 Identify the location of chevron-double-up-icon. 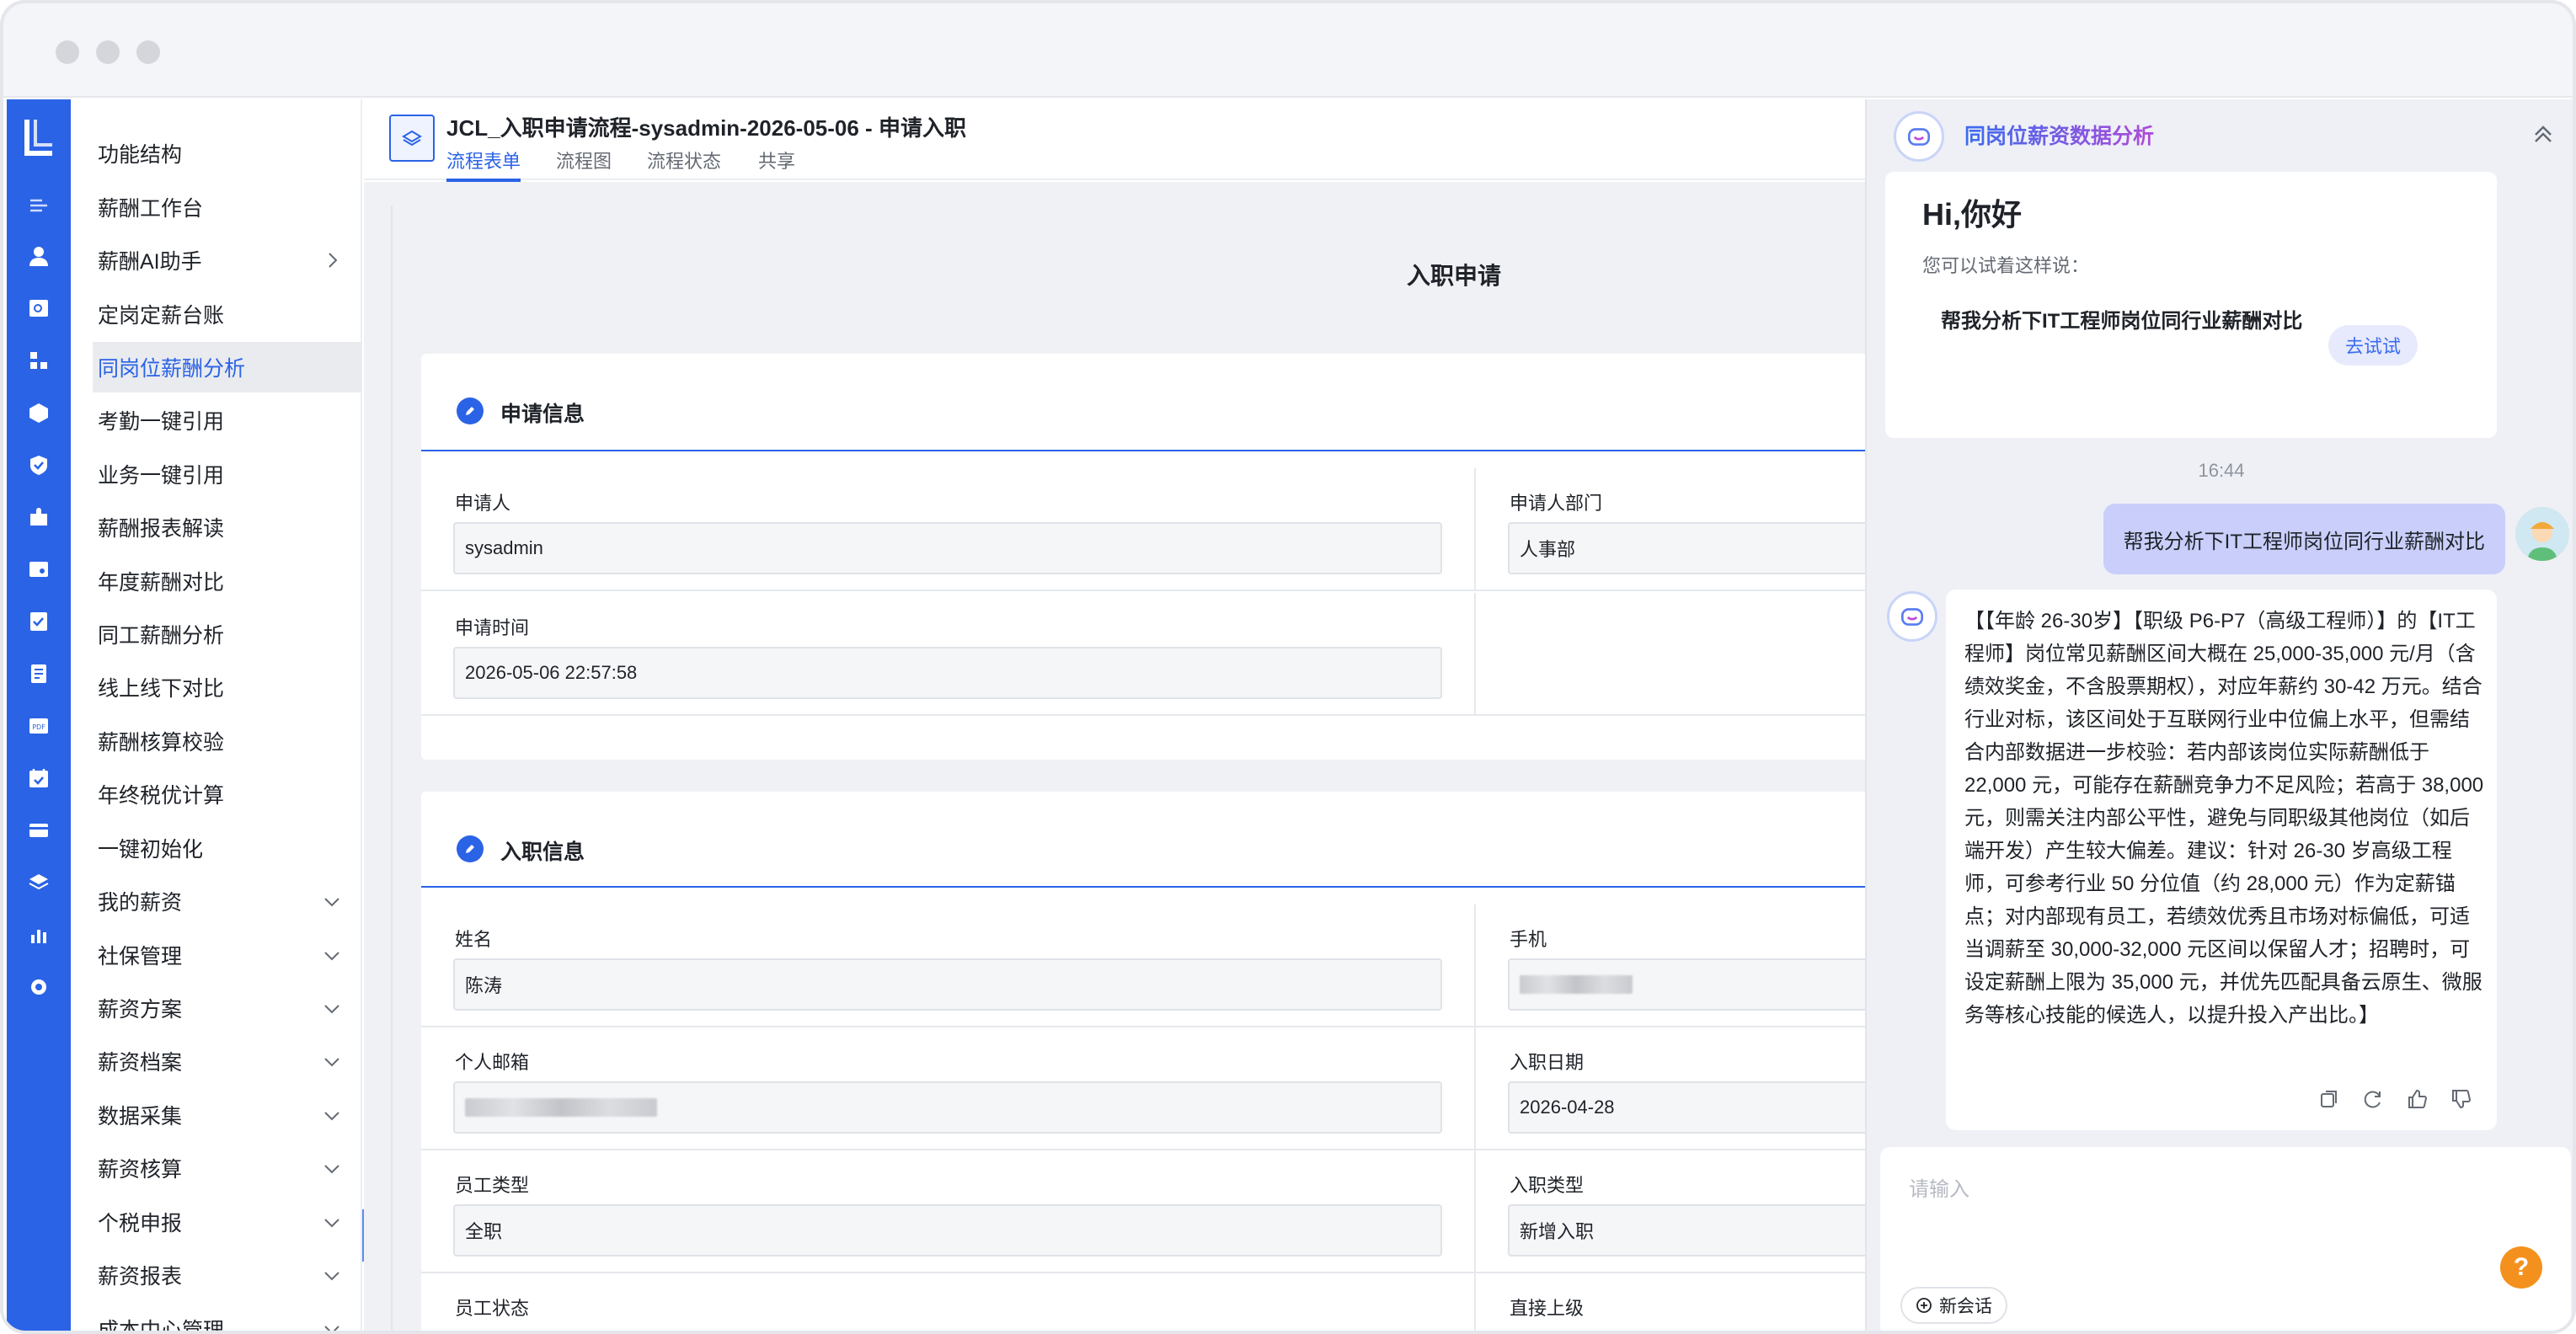
(2543, 134).